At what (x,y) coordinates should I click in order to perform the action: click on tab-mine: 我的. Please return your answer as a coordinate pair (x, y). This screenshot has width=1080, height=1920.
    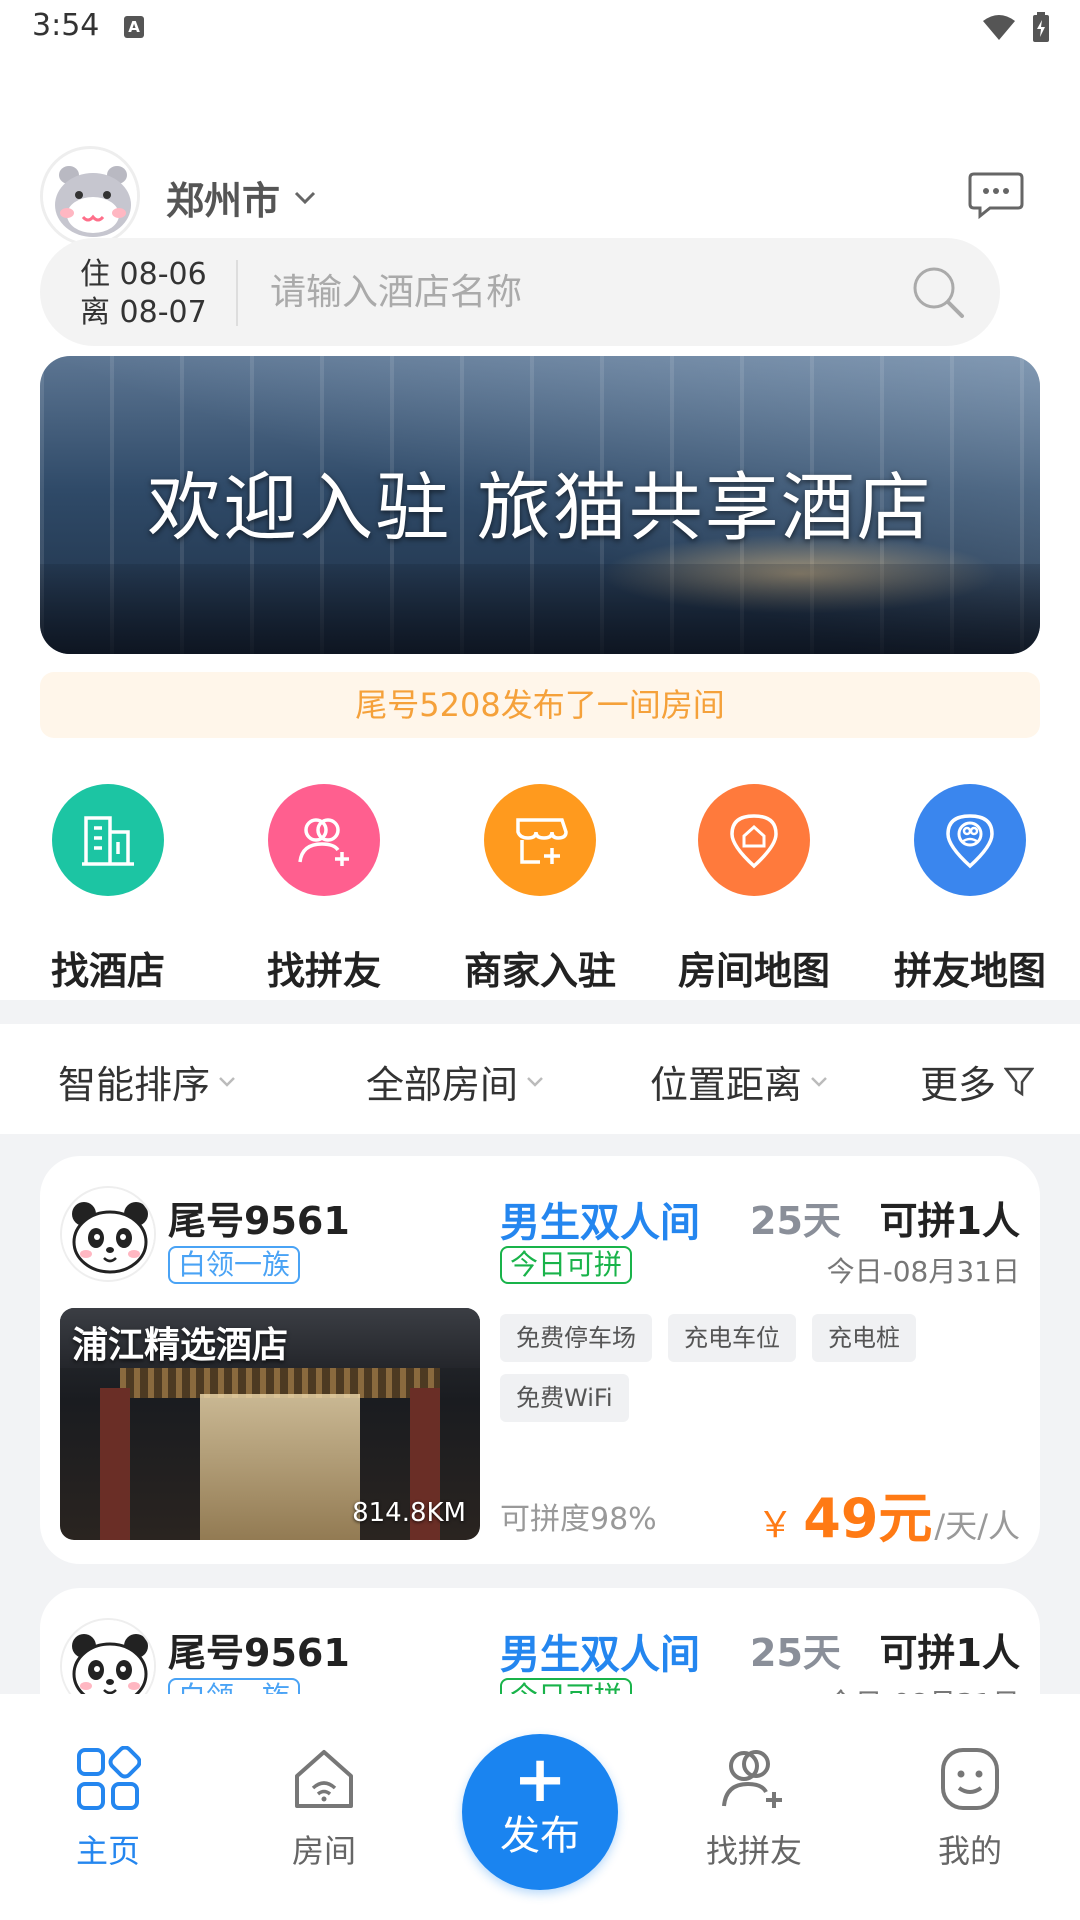
    Looking at the image, I should click on (970, 1809).